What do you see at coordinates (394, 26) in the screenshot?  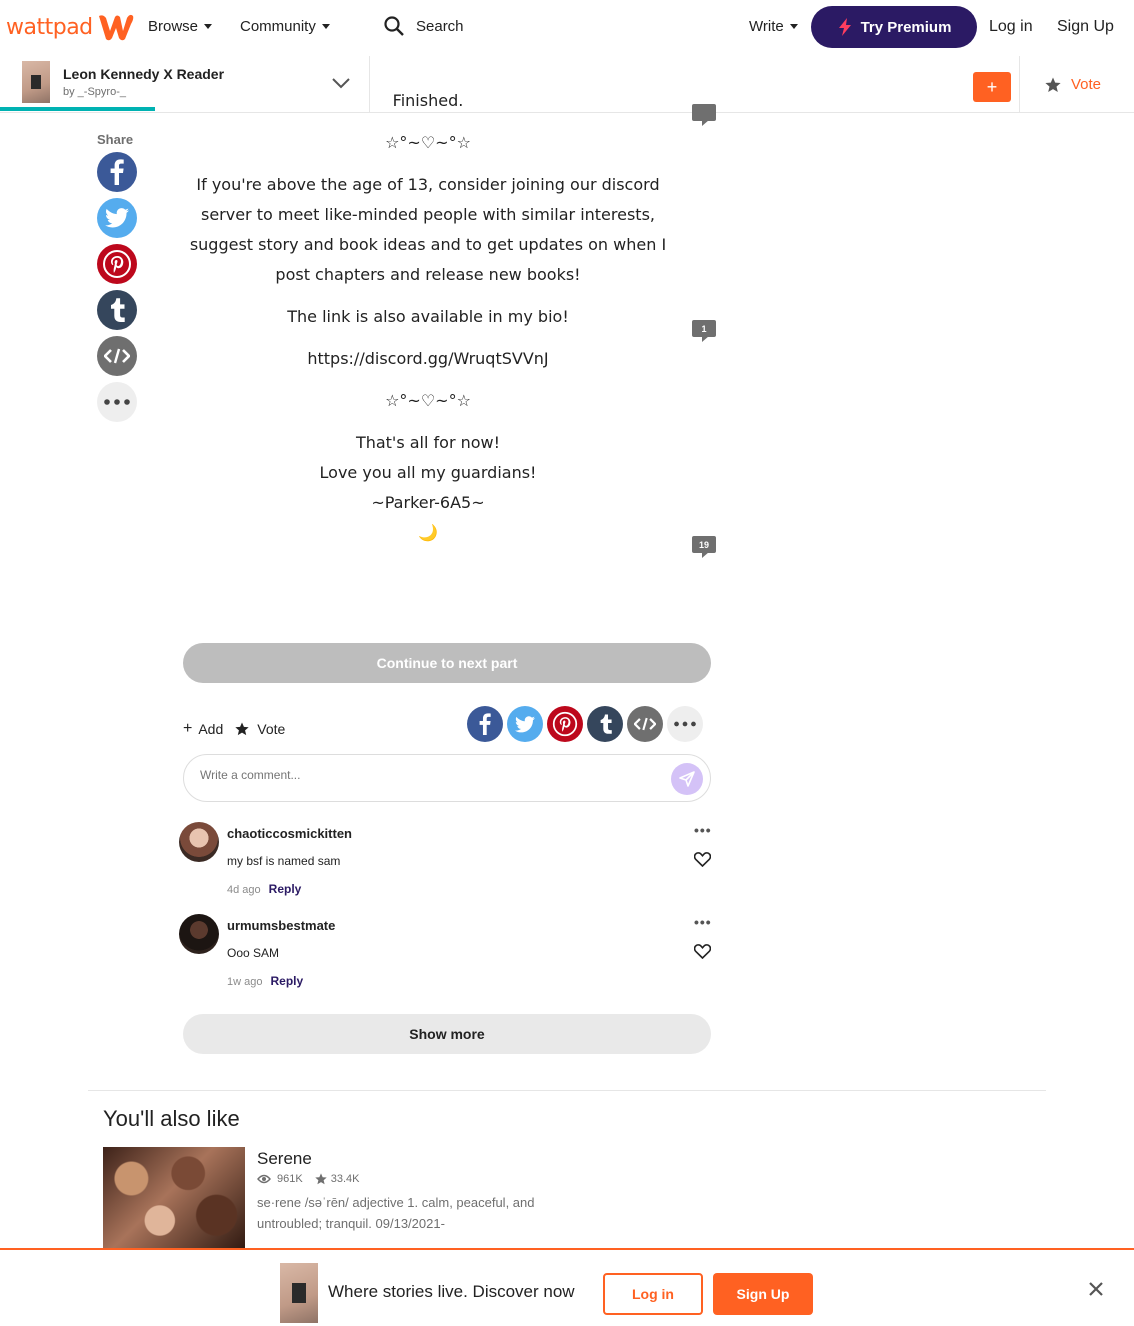 I see `search-icon` at bounding box center [394, 26].